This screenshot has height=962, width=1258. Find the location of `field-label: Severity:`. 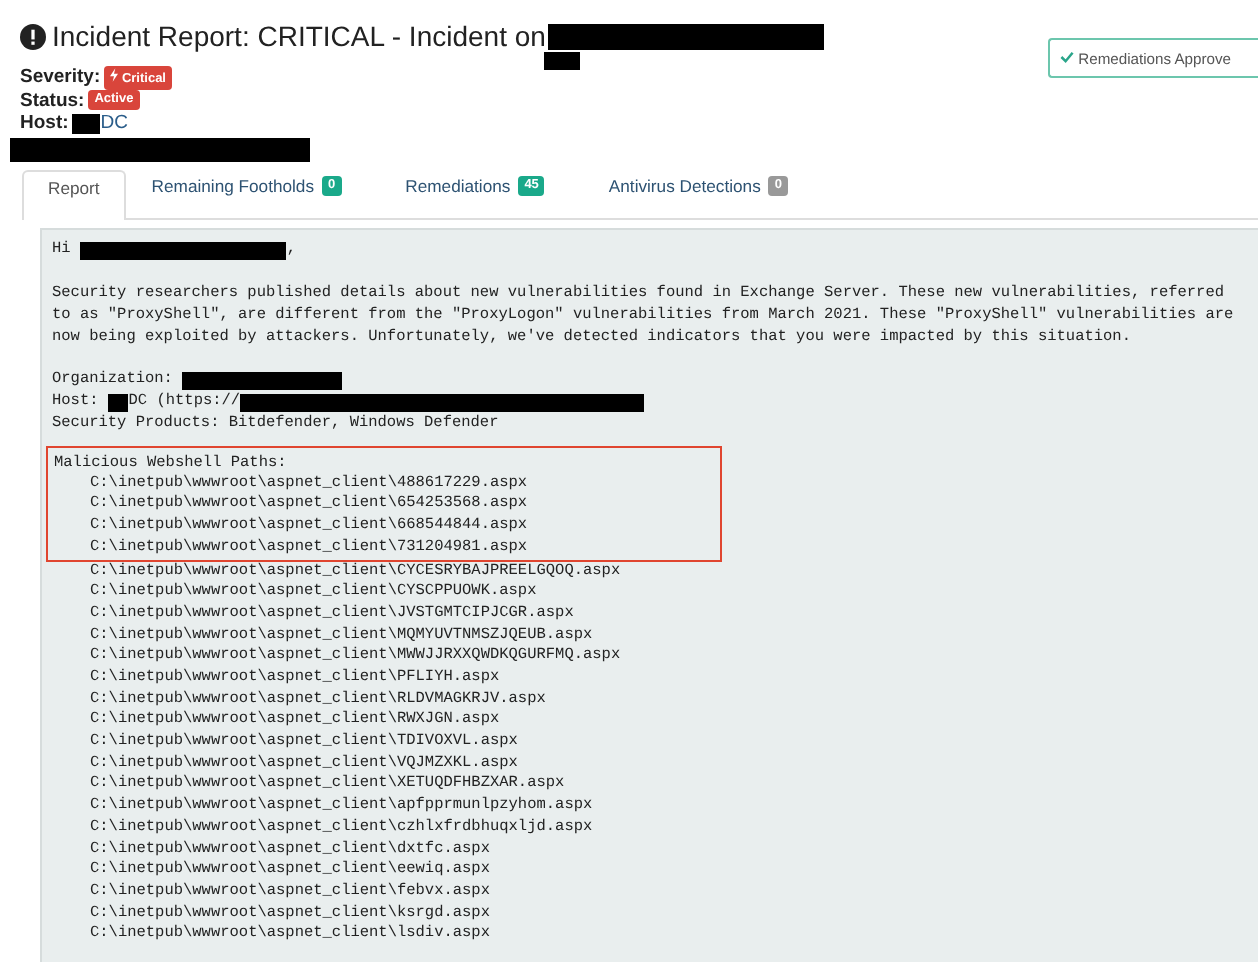

field-label: Severity: is located at coordinates (60, 77).